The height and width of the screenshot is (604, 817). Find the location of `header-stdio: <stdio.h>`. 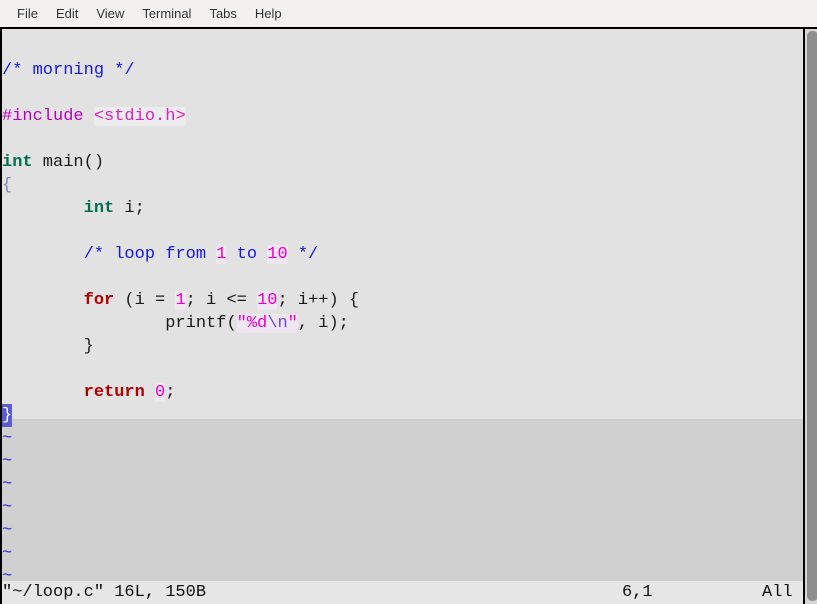

header-stdio: <stdio.h> is located at coordinates (139, 116).